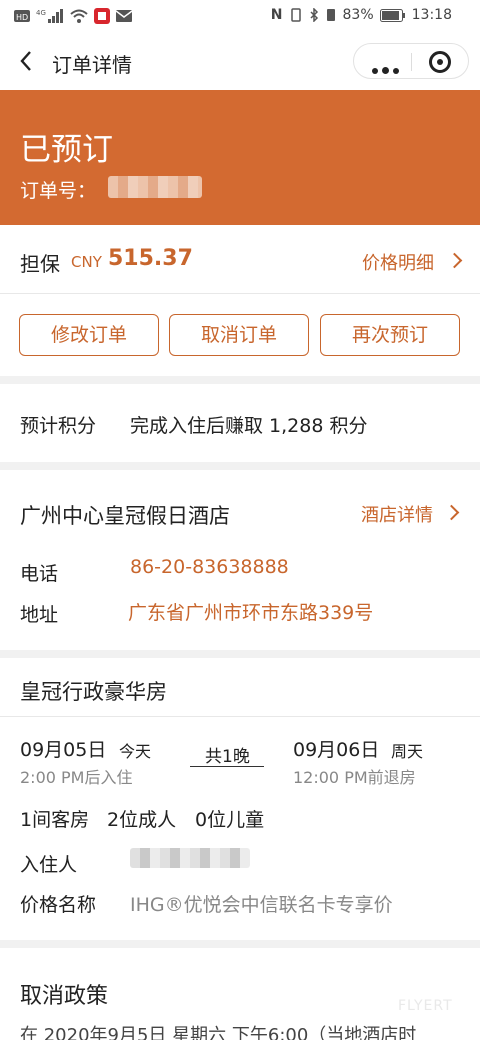  Describe the element at coordinates (155, 187) in the screenshot. I see `order-number-redacted` at that location.